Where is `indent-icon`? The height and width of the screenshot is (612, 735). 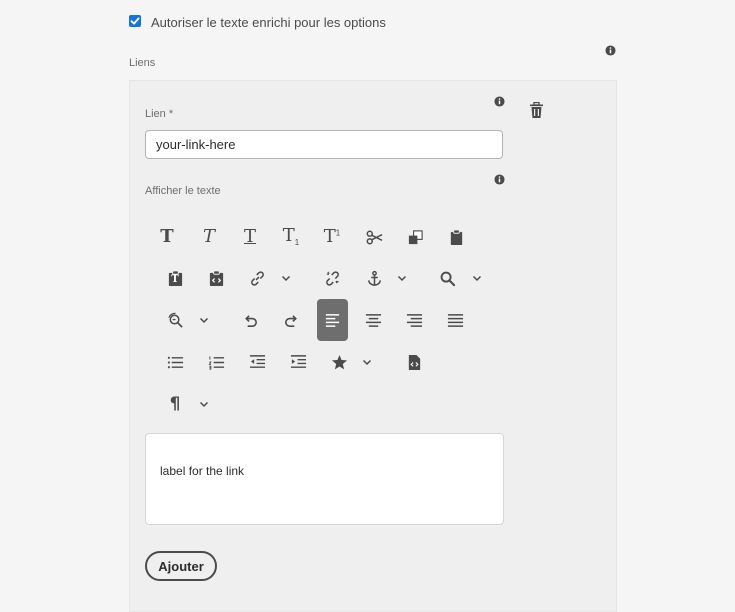
indent-icon is located at coordinates (298, 361).